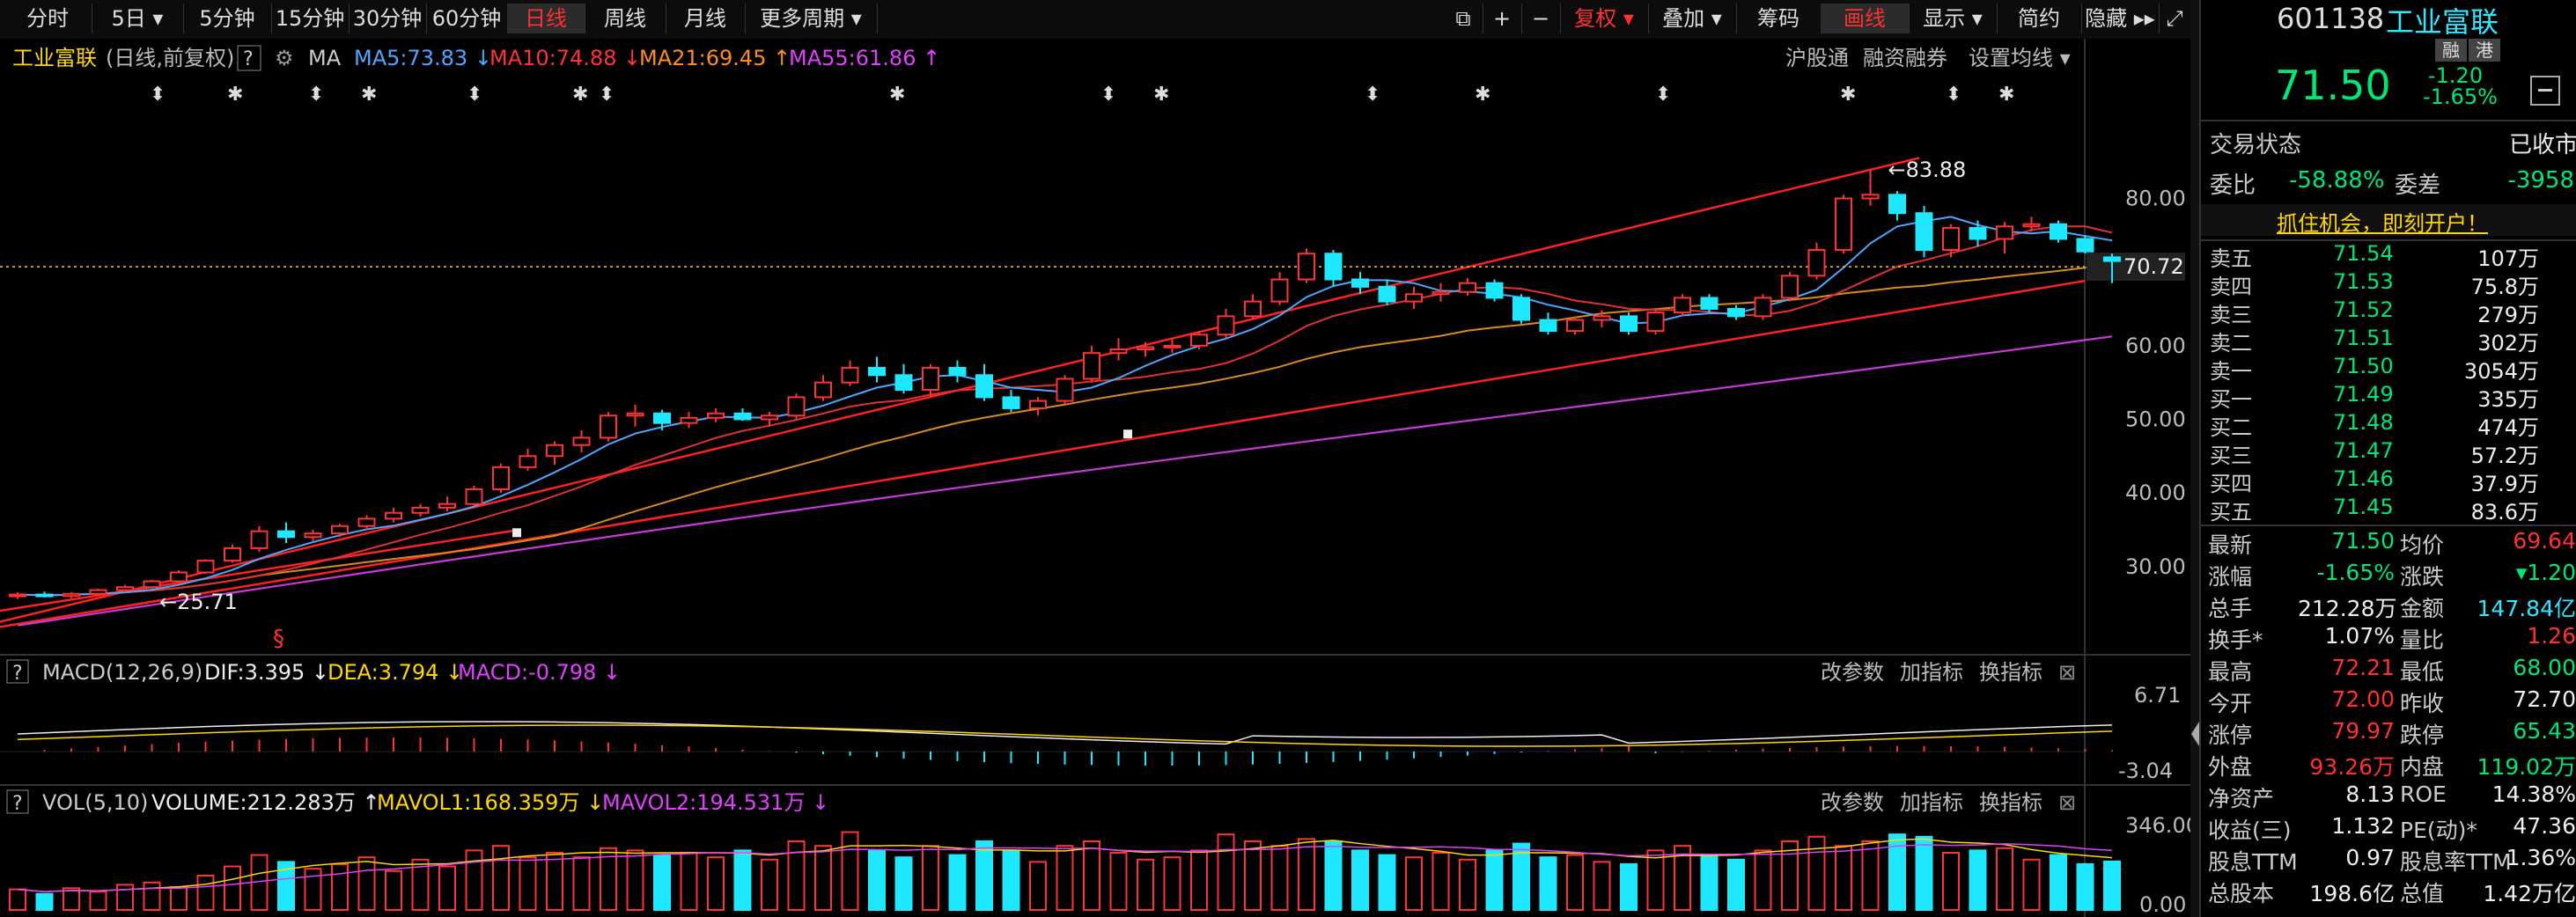 This screenshot has width=2576, height=917. Describe the element at coordinates (388, 18) in the screenshot. I see `toolbar-period-4: 30分钟` at that location.